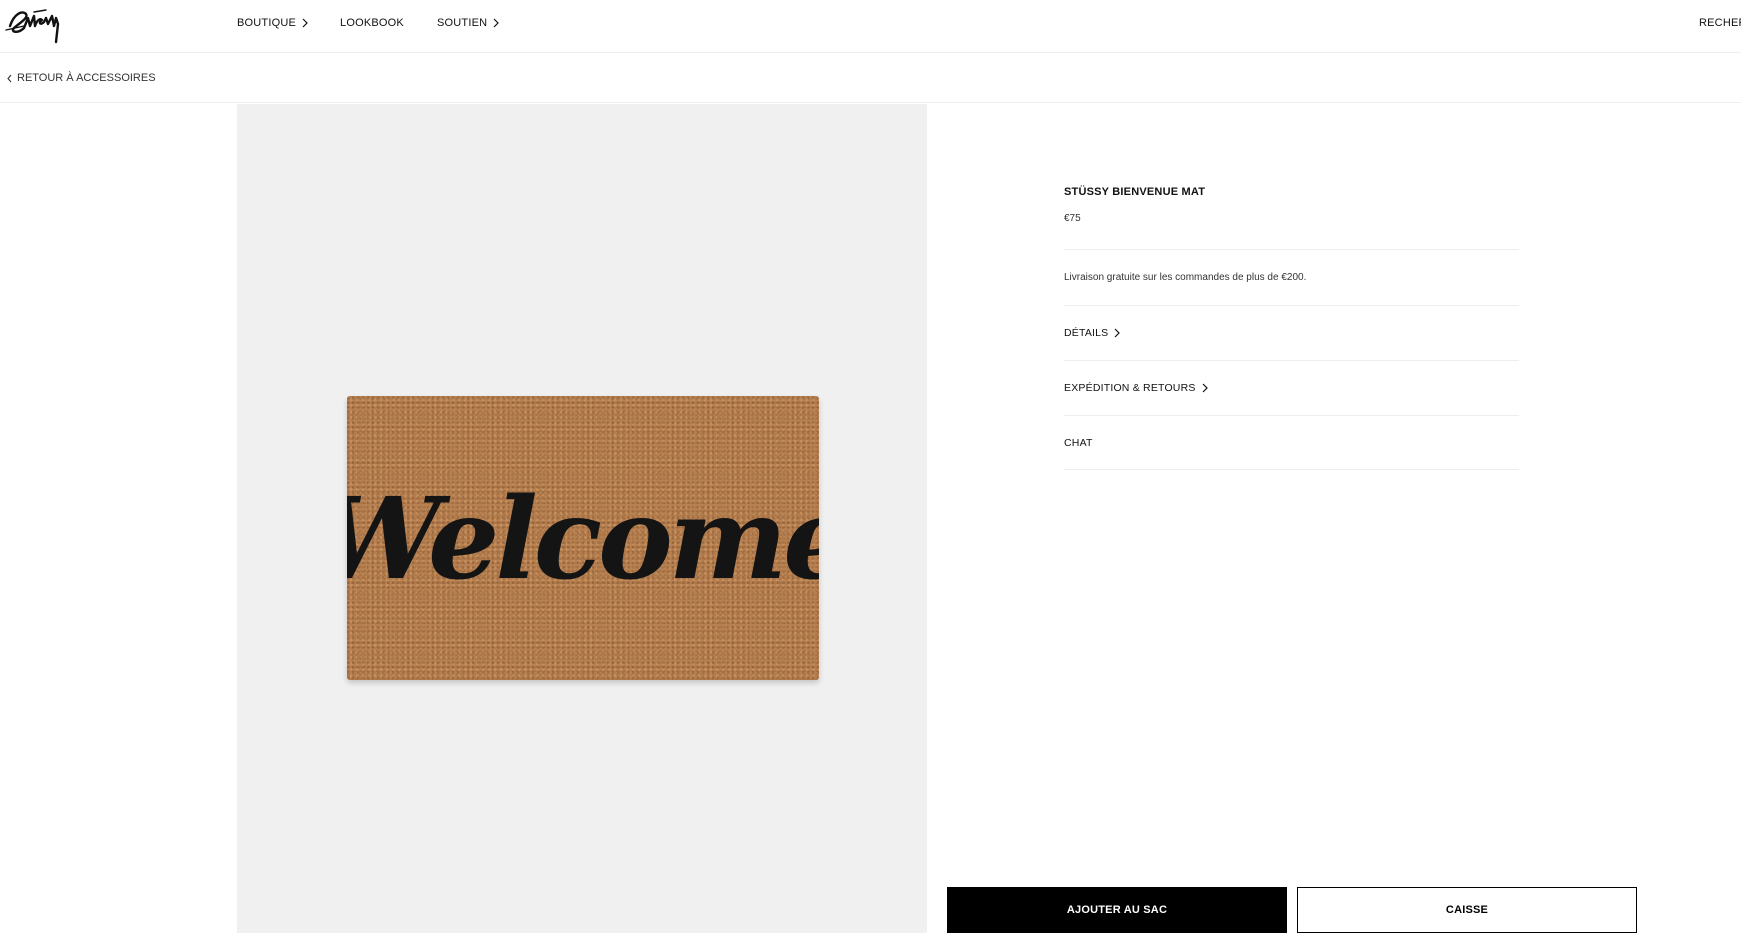  Describe the element at coordinates (1467, 910) in the screenshot. I see `checkout-button: CAISSE` at that location.